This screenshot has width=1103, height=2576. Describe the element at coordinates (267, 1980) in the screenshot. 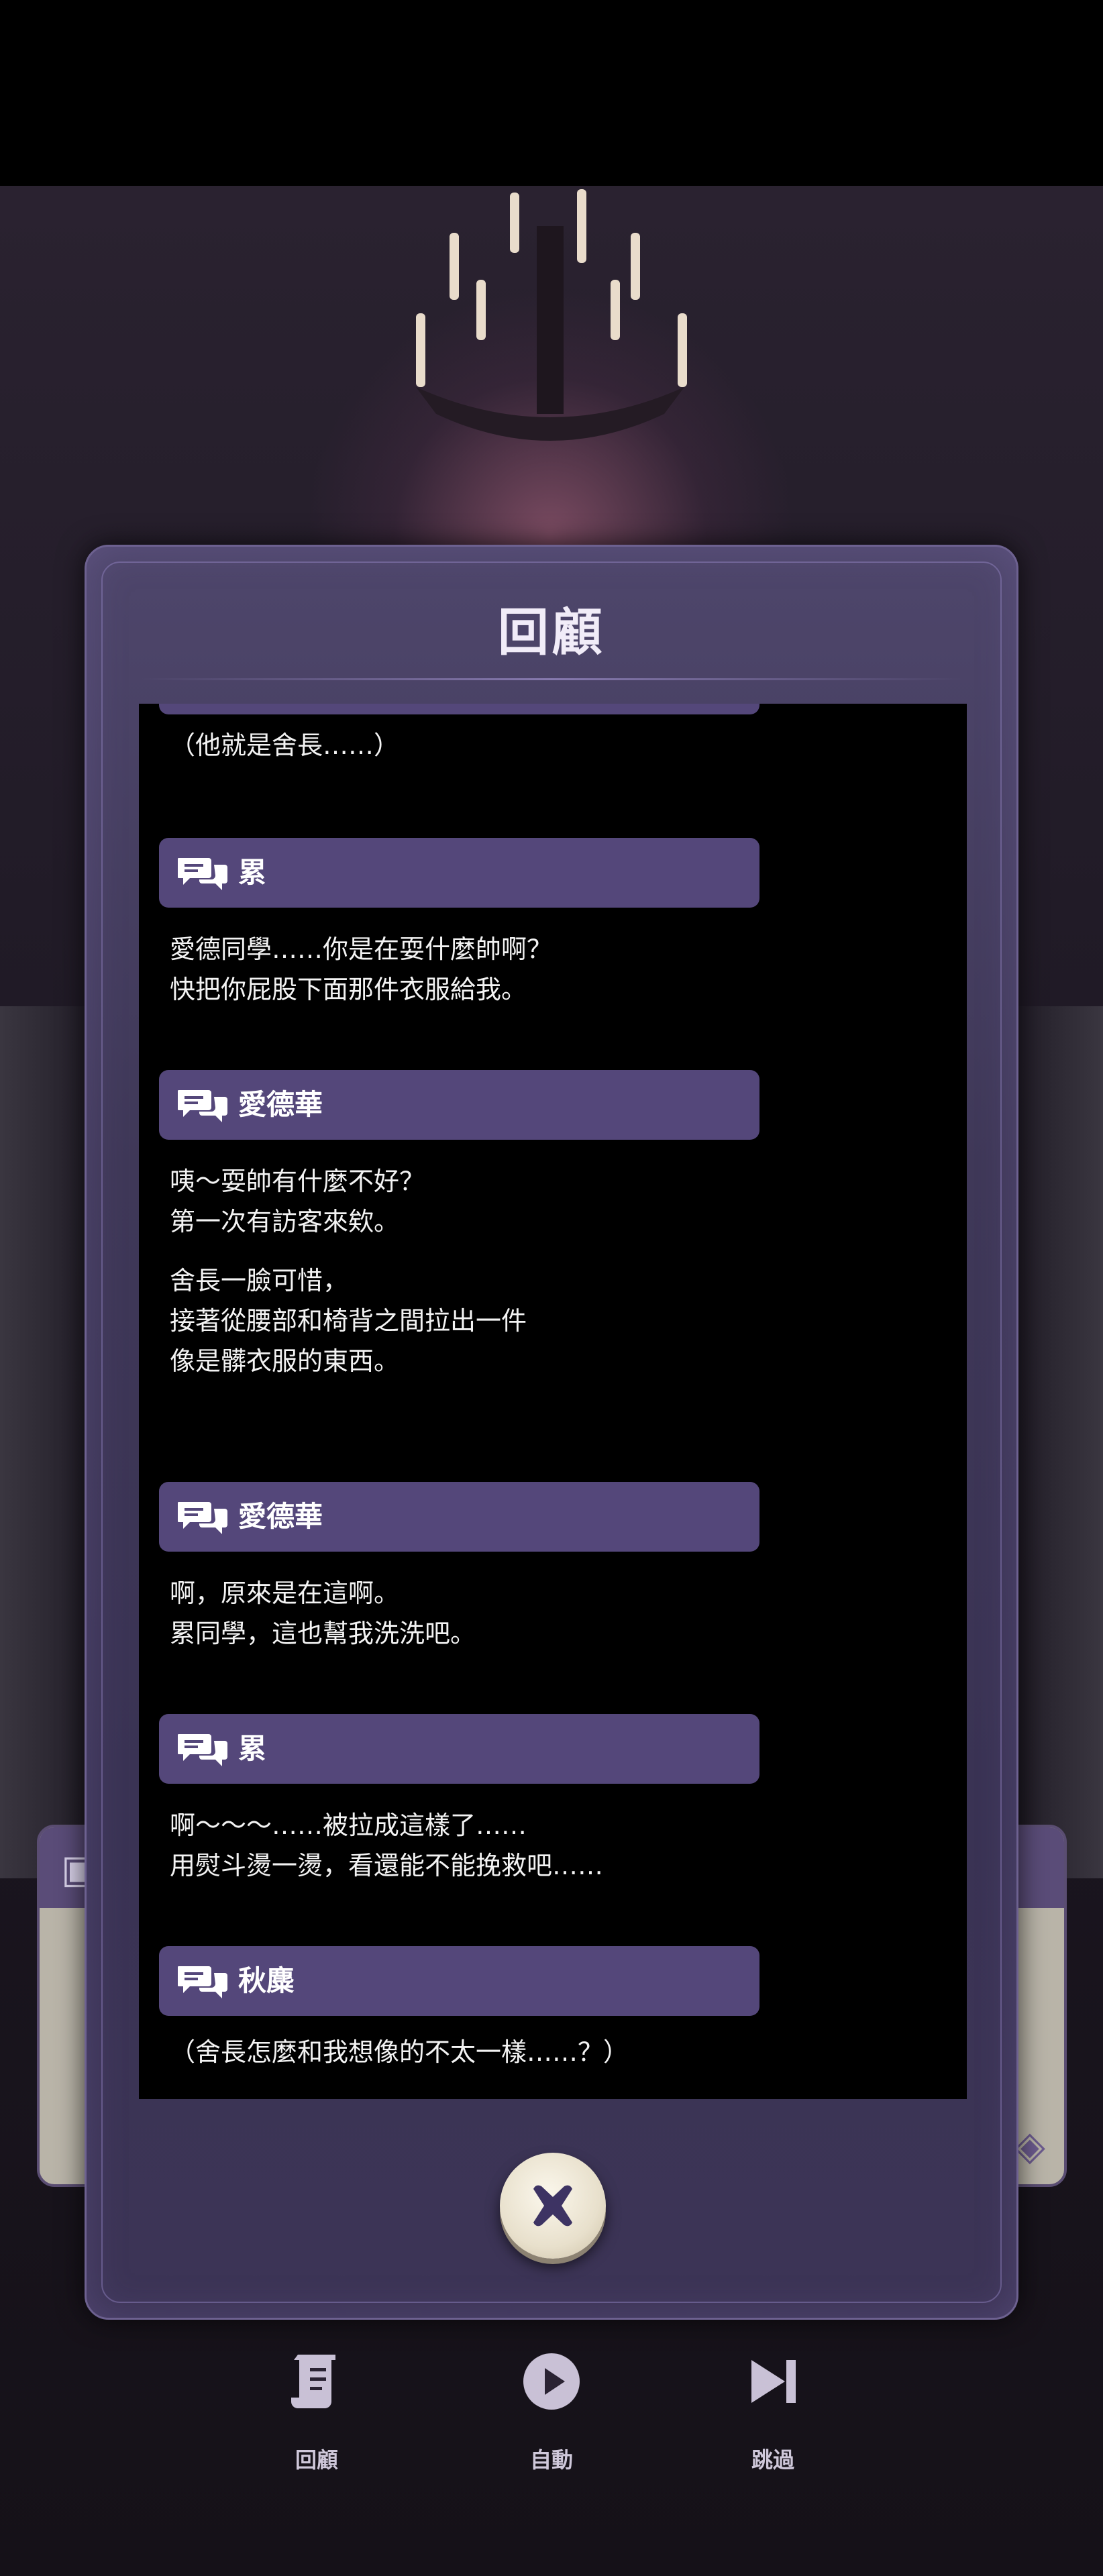

I see `speaker-name: 秋麋` at that location.